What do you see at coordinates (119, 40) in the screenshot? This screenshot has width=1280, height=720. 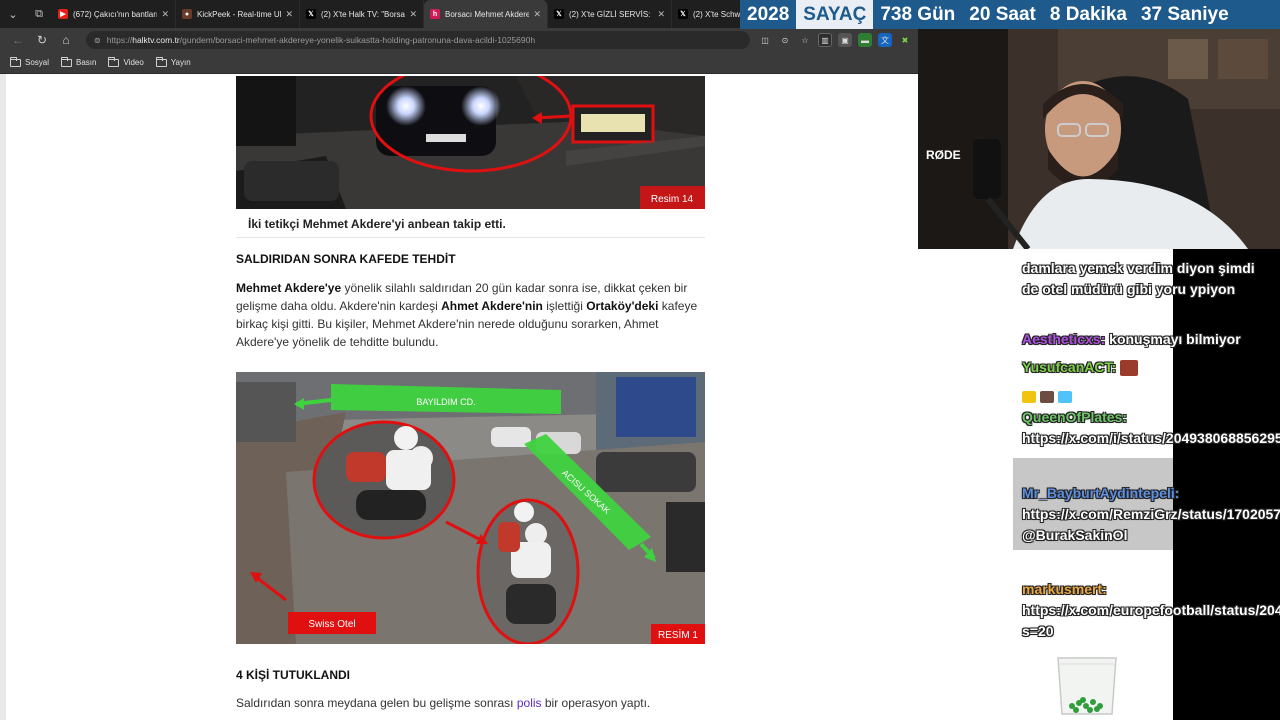 I see `url-prefix: https://` at bounding box center [119, 40].